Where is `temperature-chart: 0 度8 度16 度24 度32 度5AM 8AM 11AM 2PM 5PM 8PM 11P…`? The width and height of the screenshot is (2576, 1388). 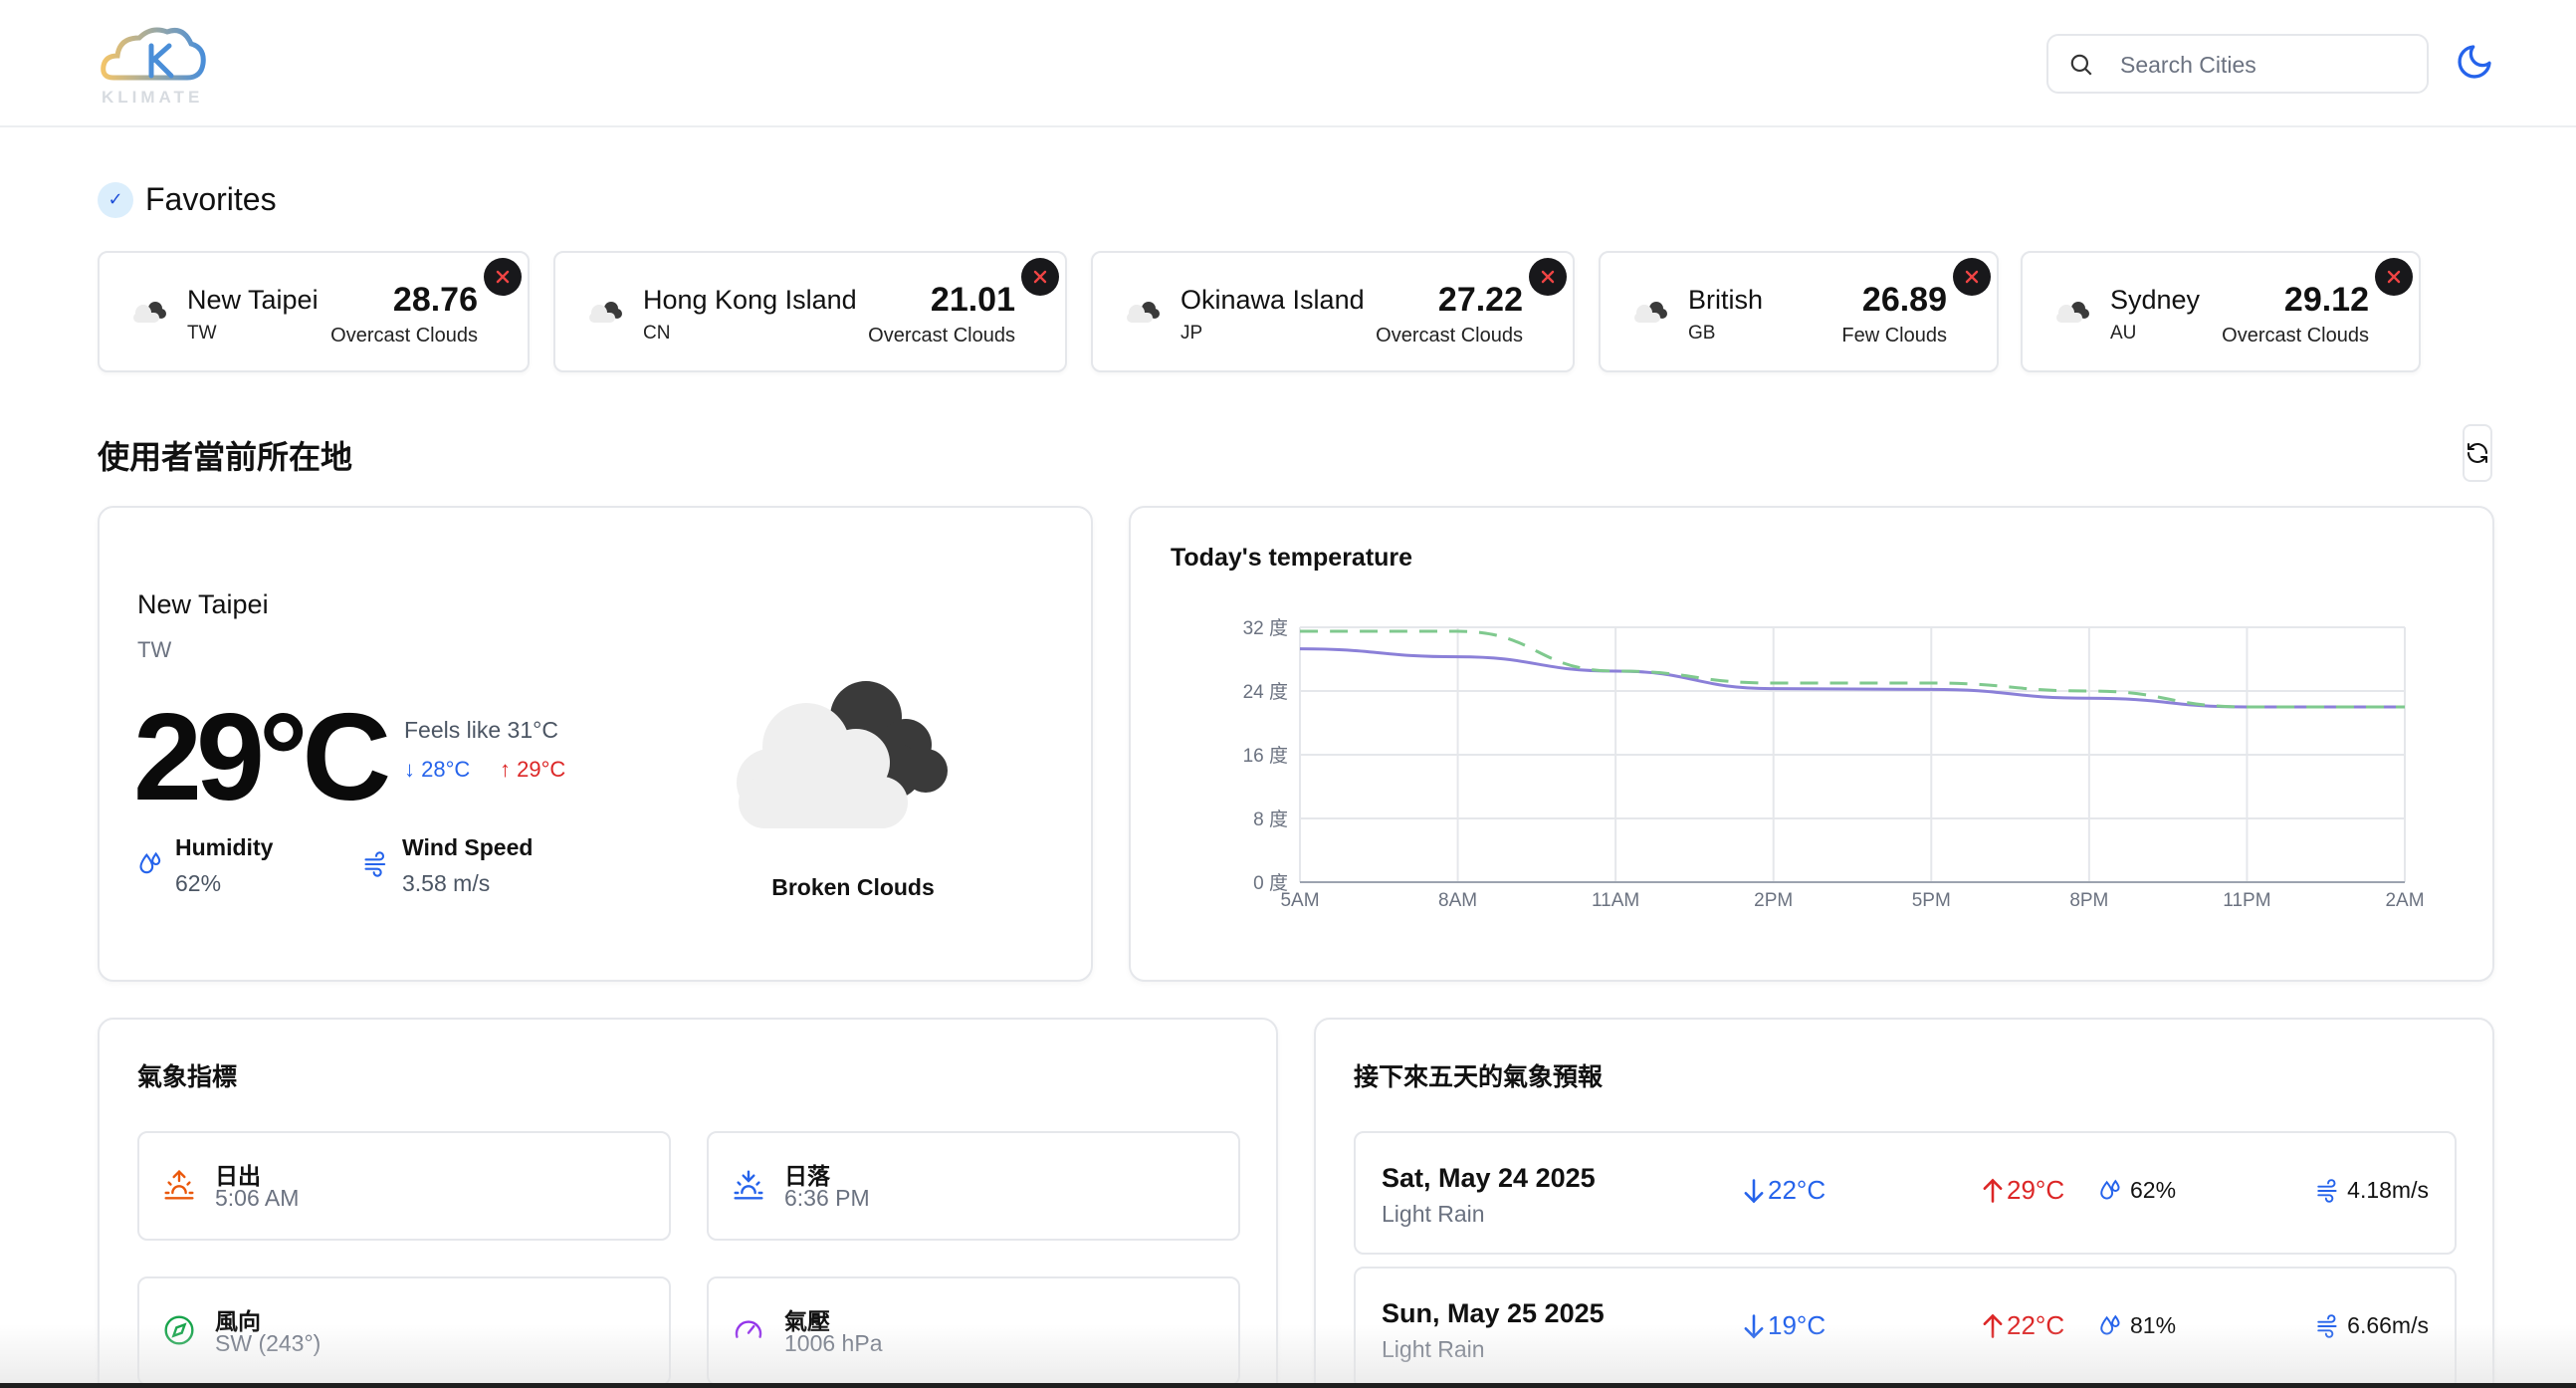 temperature-chart: 0 度8 度16 度24 度32 度5AM 8AM 11AM 2PM 5PM 8PM 11P… is located at coordinates (1834, 764).